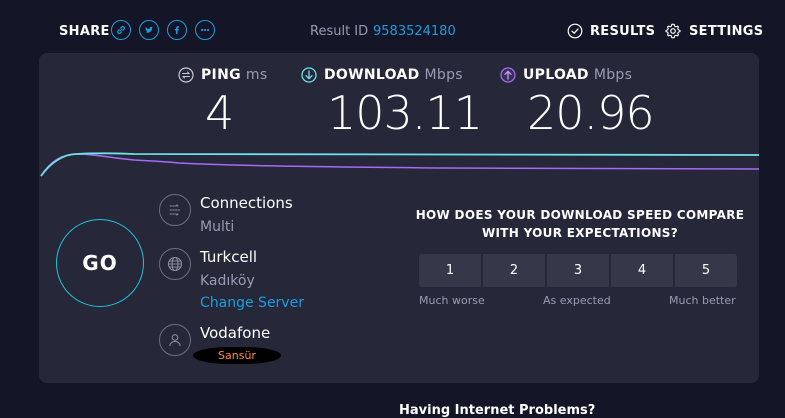  Describe the element at coordinates (372, 75) in the screenshot. I see `download-label: DOWNLOAD` at that location.